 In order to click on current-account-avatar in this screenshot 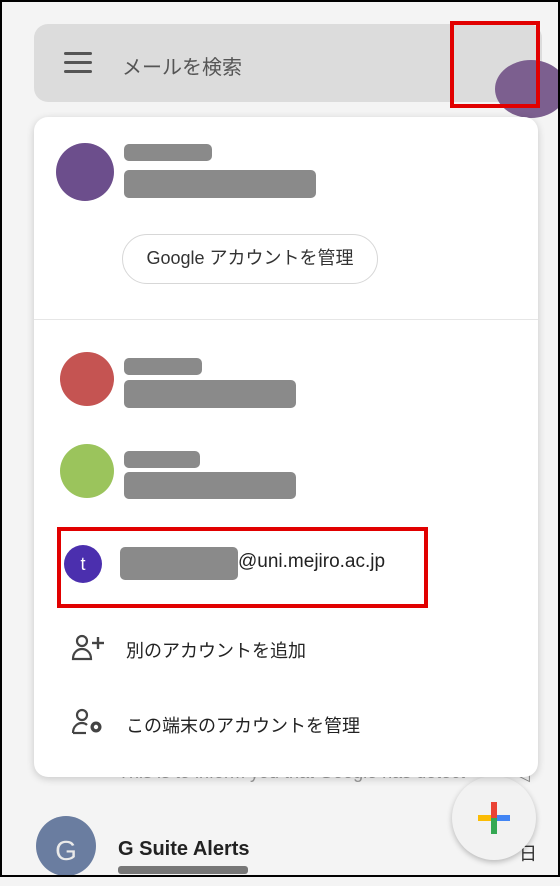, I will do `click(85, 172)`.